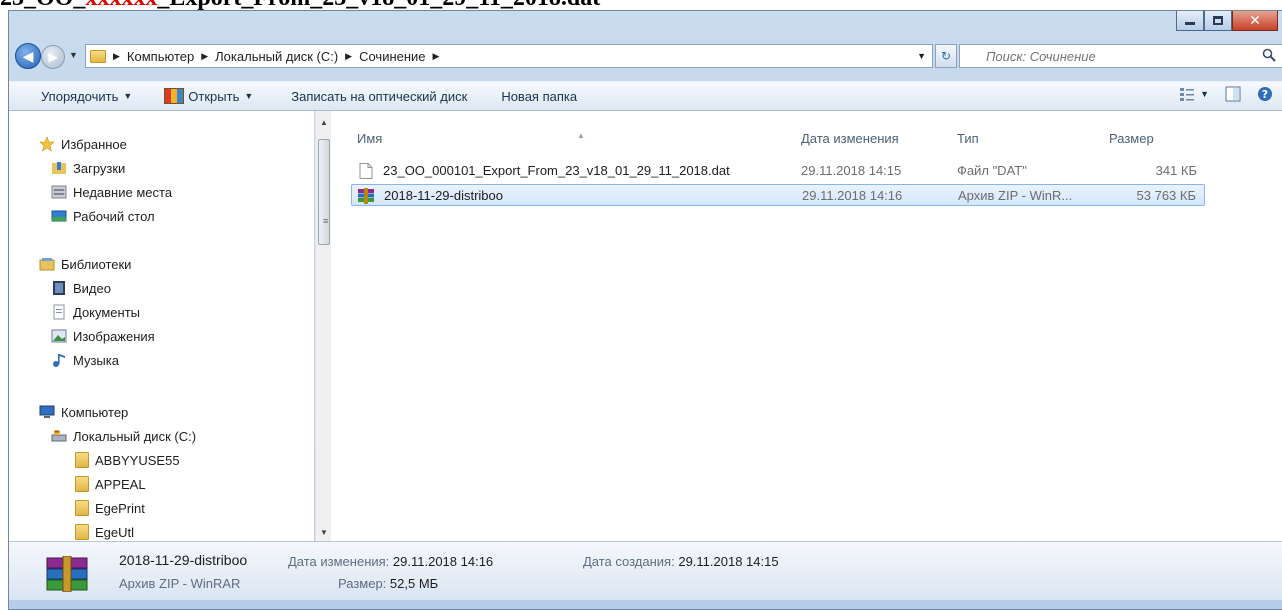 The image size is (1282, 610). What do you see at coordinates (137, 460) in the screenshot?
I see `folder-label: ABBYYUSE55` at bounding box center [137, 460].